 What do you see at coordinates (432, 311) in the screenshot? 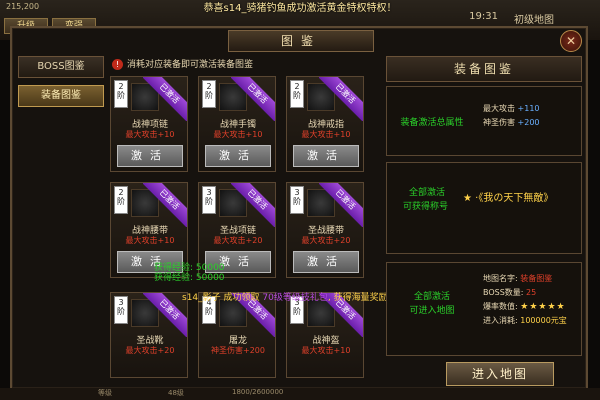
I see `map-label-2: 可进入地图` at bounding box center [432, 311].